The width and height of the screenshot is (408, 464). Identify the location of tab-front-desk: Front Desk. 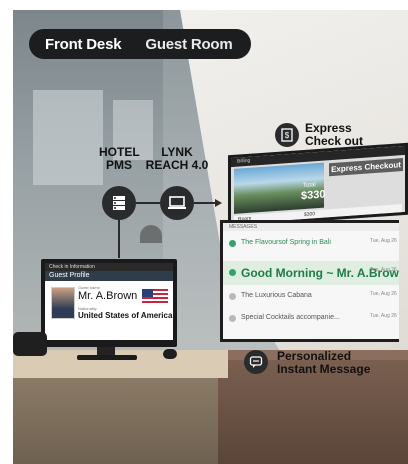
(81, 44).